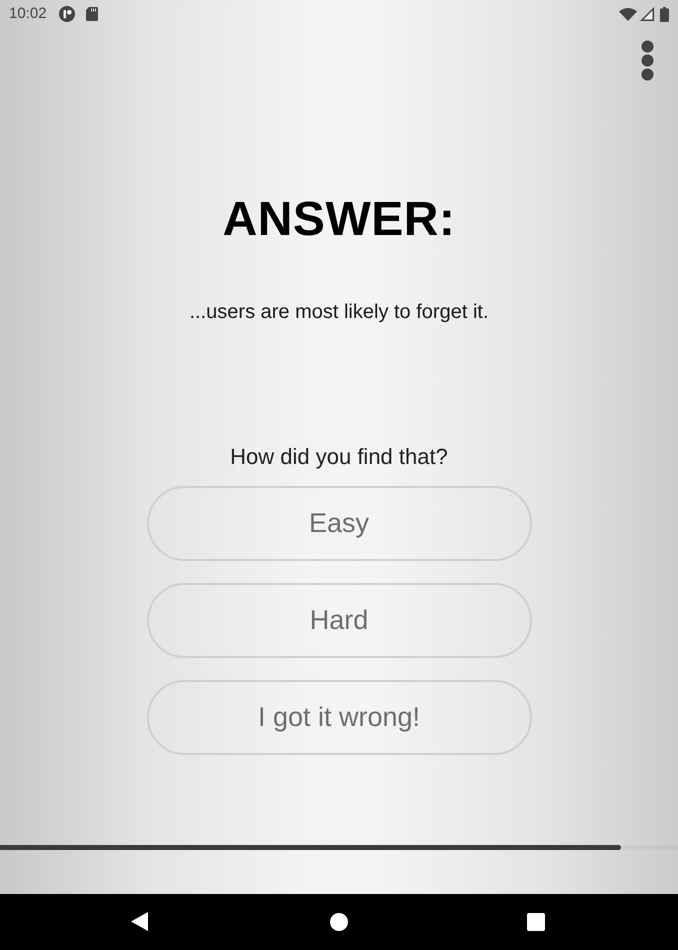  I want to click on sd-card-icon, so click(92, 14).